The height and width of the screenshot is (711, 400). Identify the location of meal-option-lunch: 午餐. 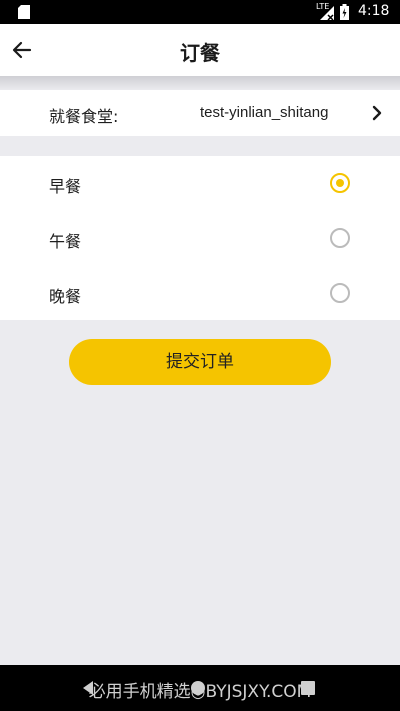
(200, 238).